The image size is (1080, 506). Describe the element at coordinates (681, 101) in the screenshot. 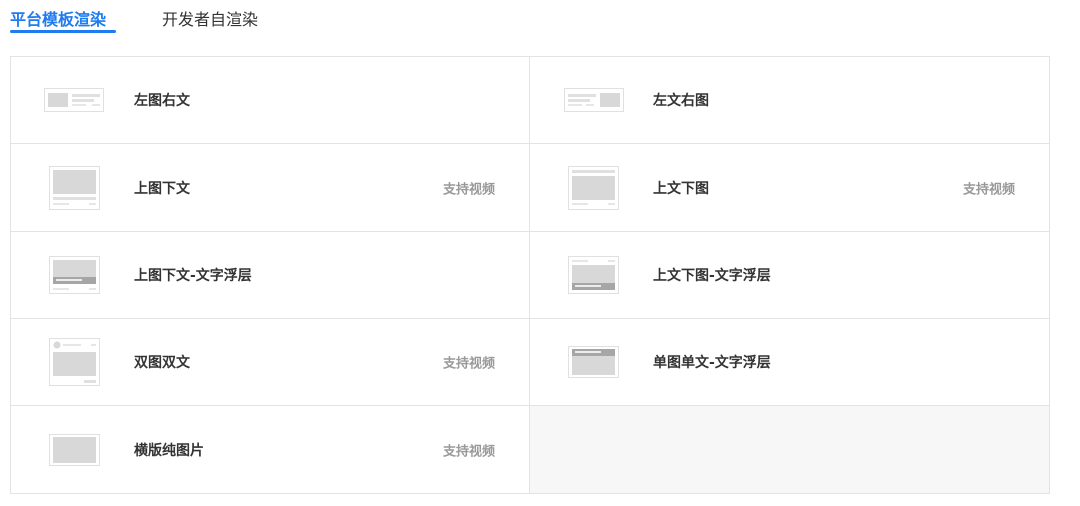

I see `template-label: 左文右图` at that location.